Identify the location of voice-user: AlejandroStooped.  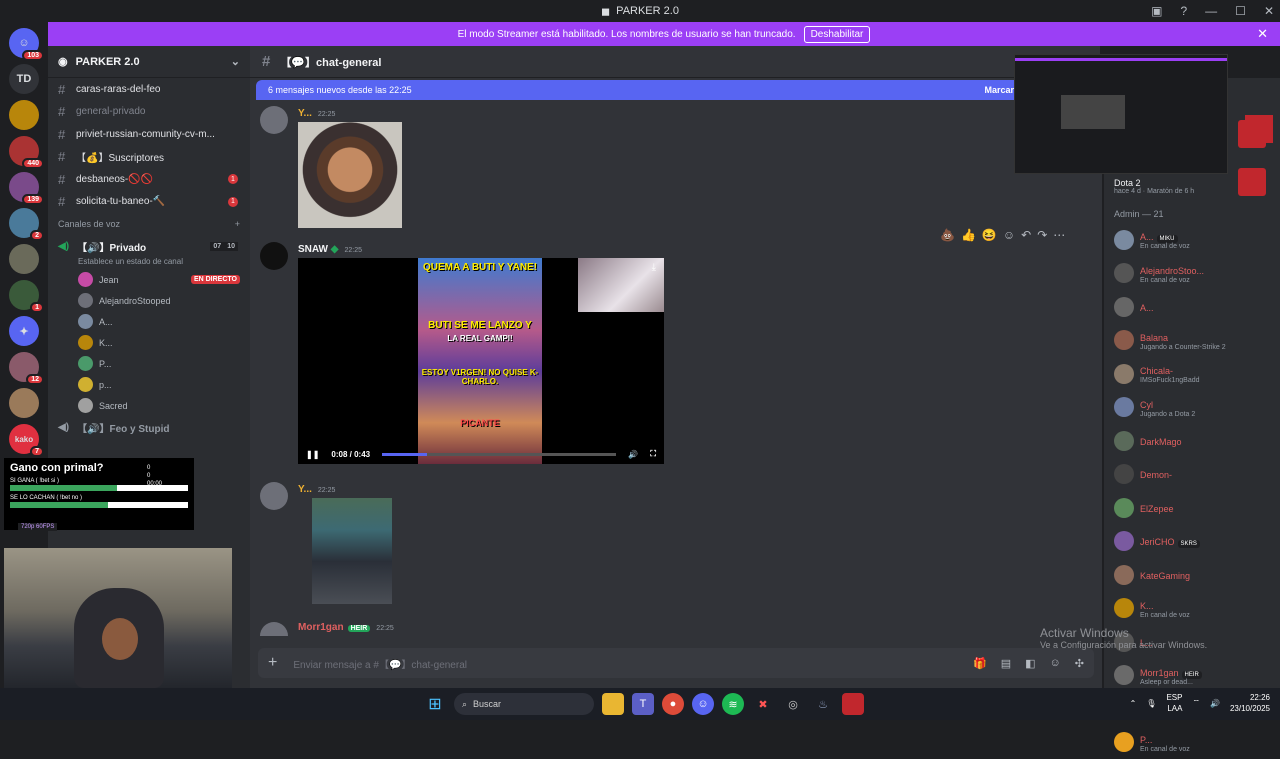
(149, 300).